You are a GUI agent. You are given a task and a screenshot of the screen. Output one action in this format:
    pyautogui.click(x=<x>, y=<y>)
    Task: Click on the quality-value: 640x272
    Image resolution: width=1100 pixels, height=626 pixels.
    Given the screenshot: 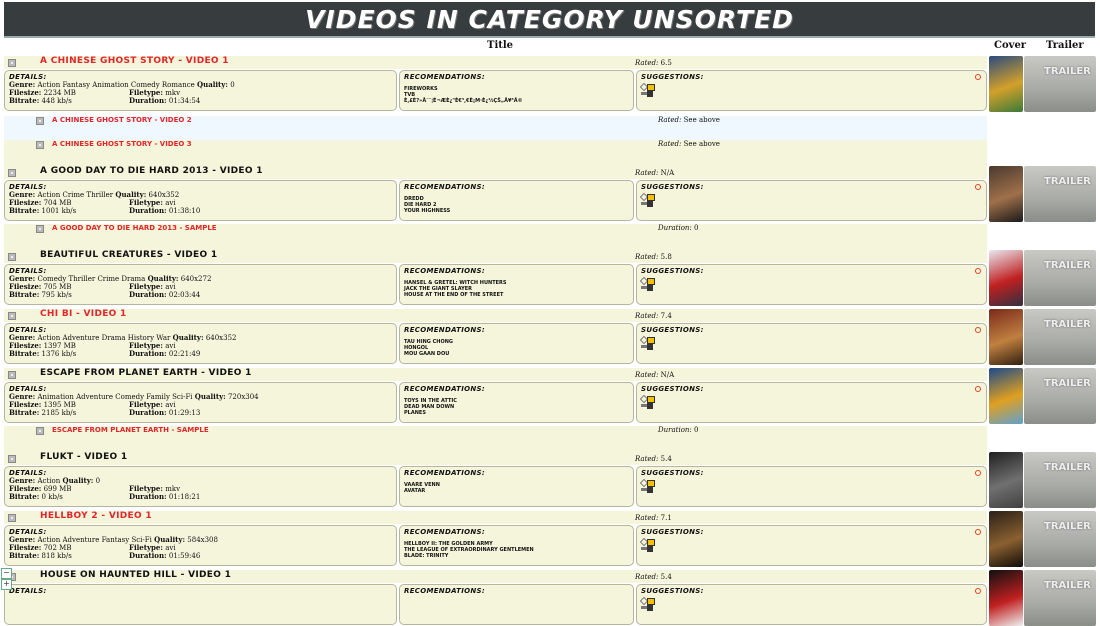 What is the action you would take?
    pyautogui.click(x=196, y=279)
    